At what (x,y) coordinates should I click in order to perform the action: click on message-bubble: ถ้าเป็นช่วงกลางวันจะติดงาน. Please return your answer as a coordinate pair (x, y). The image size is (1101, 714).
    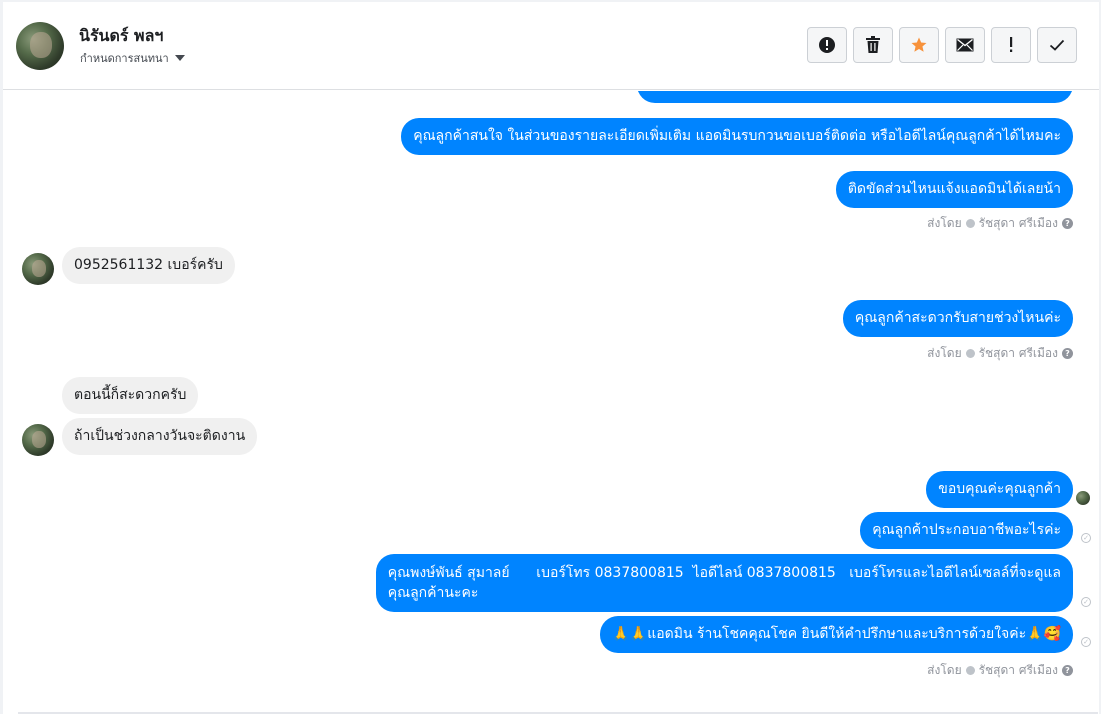
    Looking at the image, I should click on (160, 436).